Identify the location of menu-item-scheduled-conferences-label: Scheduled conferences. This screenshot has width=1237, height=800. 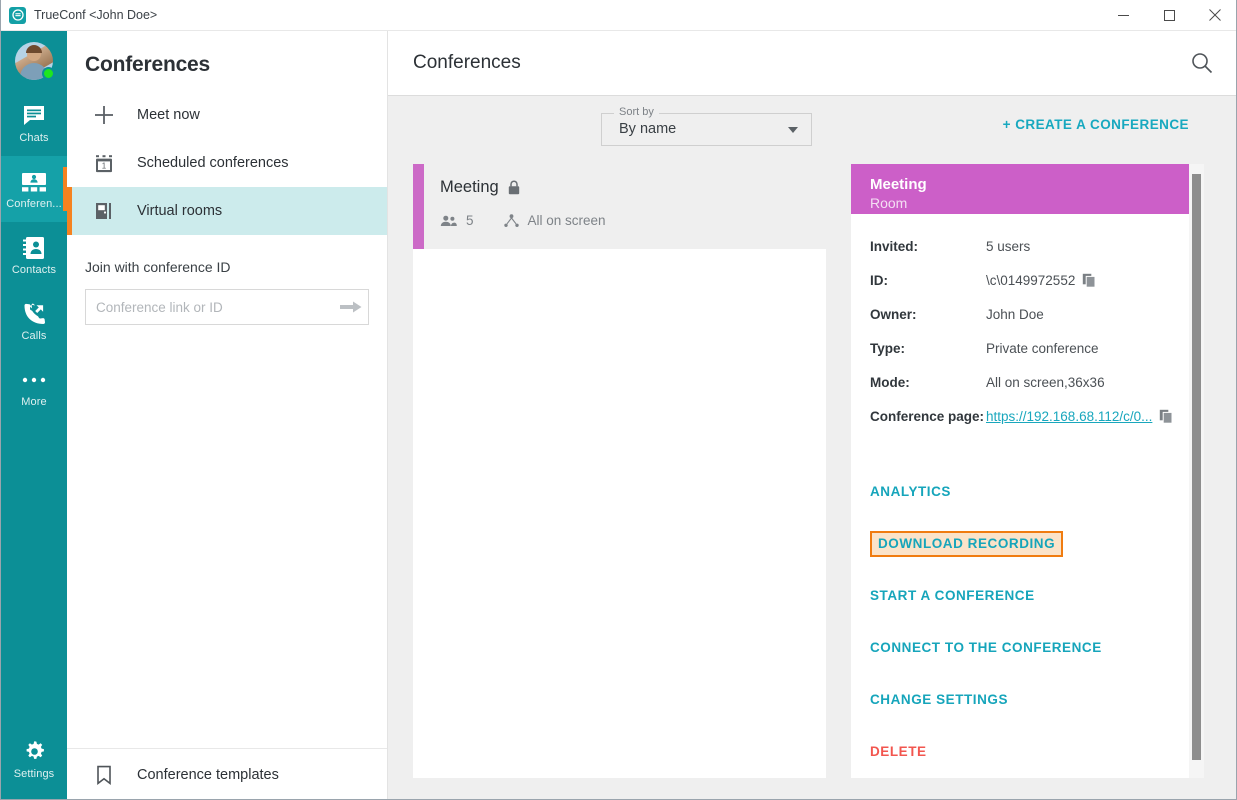
(213, 163).